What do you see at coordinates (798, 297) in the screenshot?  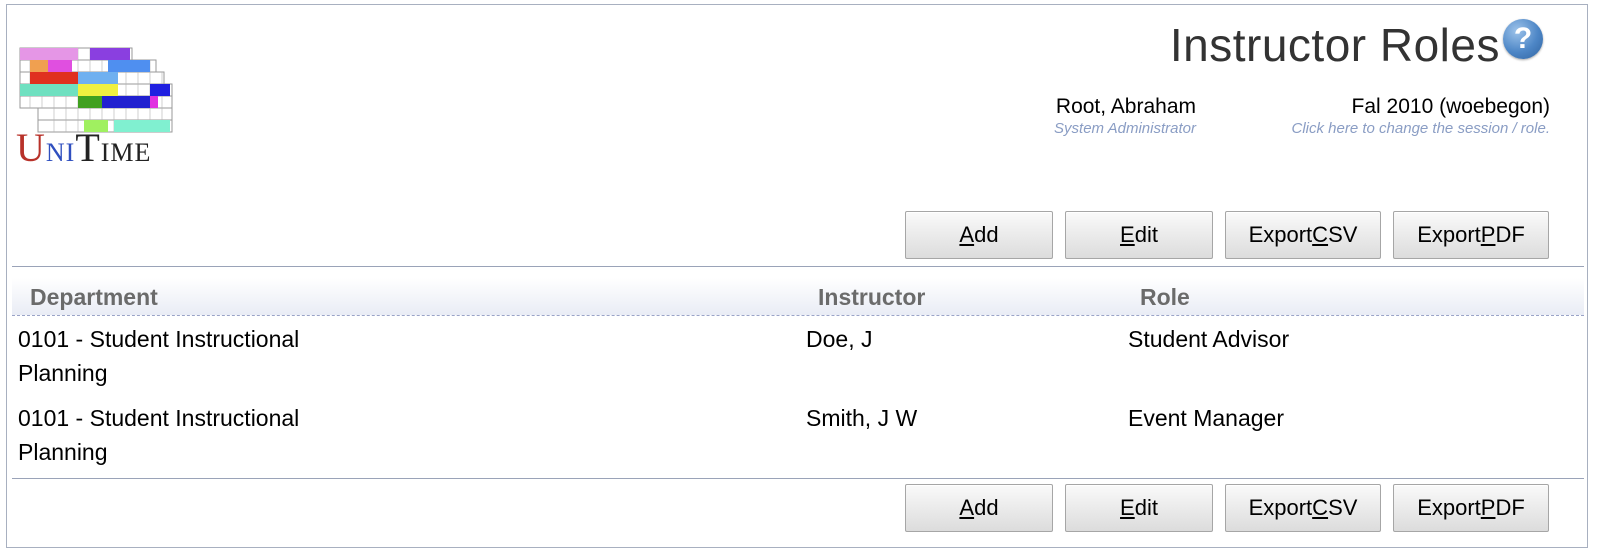 I see `table-header: Department Instructor Role` at bounding box center [798, 297].